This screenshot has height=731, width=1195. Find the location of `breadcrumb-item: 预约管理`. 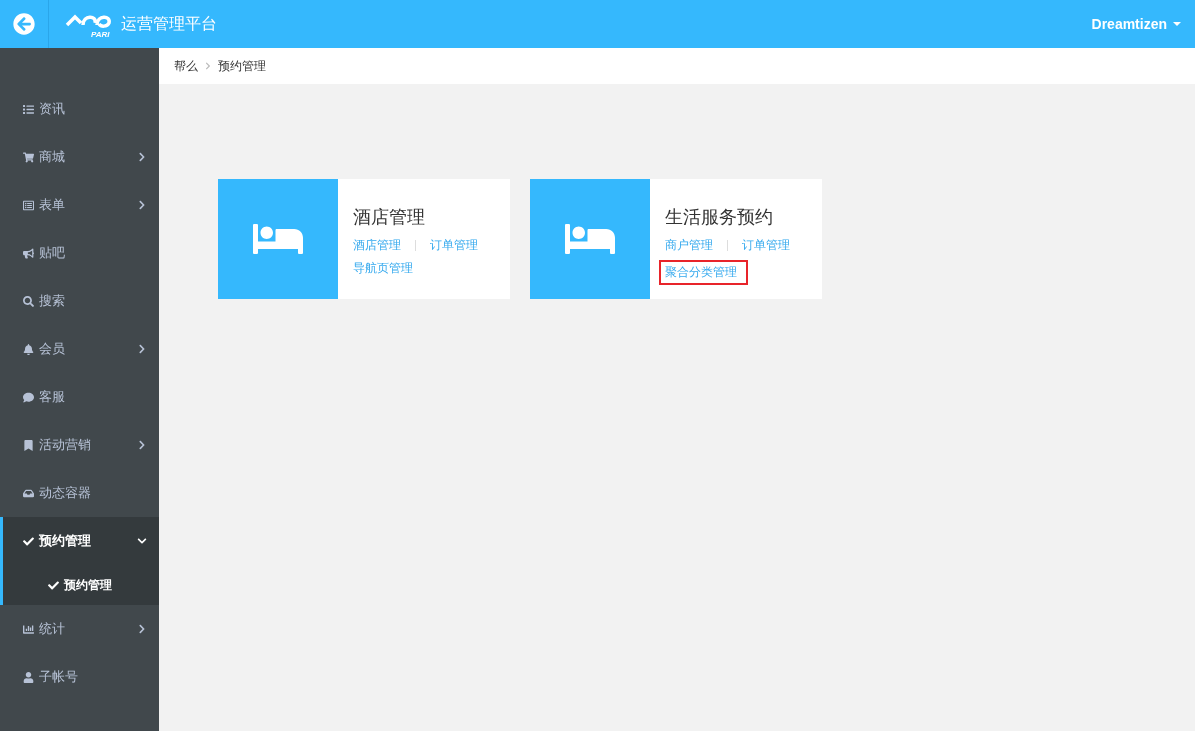

breadcrumb-item: 预约管理 is located at coordinates (242, 66).